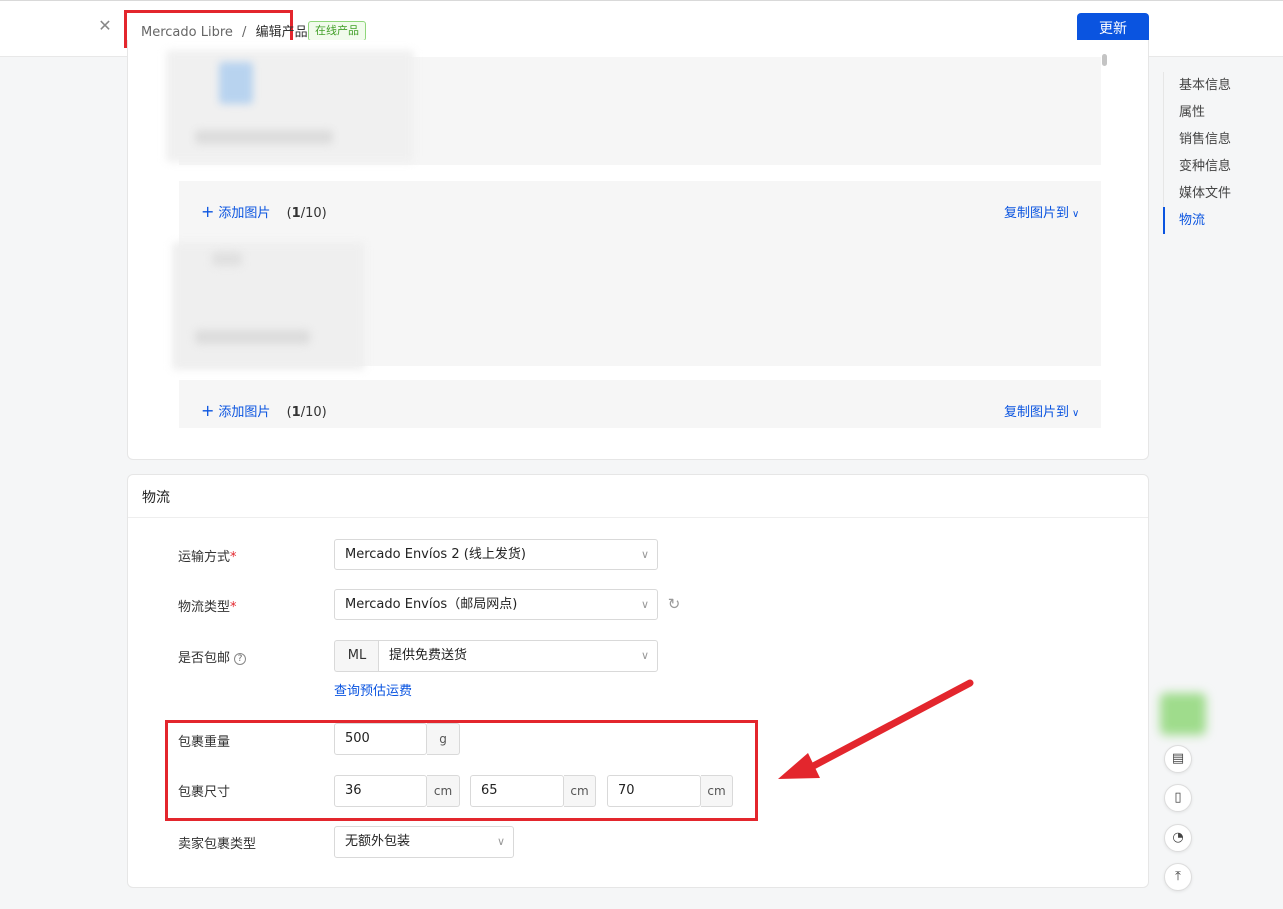  What do you see at coordinates (212, 656) in the screenshot?
I see `free-shipping-label: 是否包邮?` at bounding box center [212, 656].